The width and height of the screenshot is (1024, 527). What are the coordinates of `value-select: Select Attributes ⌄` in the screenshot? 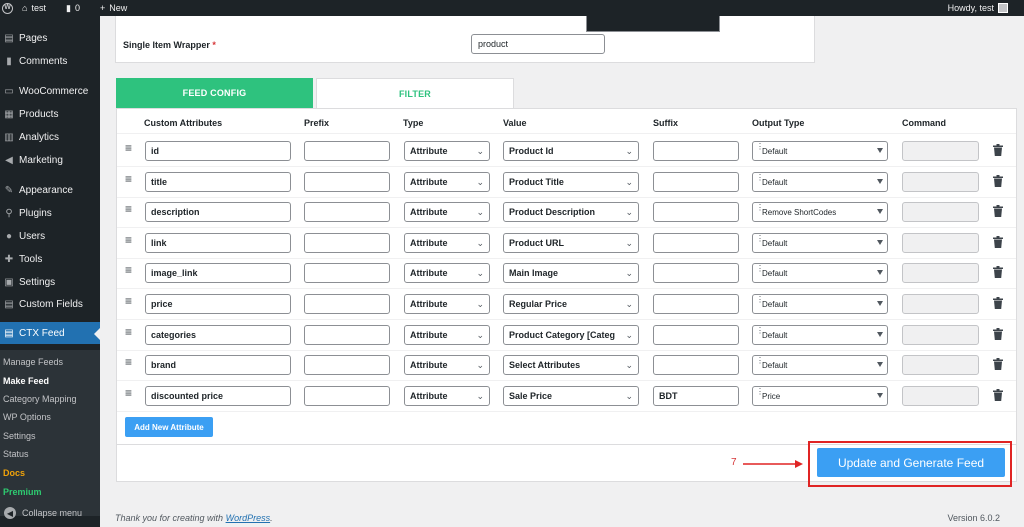 It's located at (571, 365).